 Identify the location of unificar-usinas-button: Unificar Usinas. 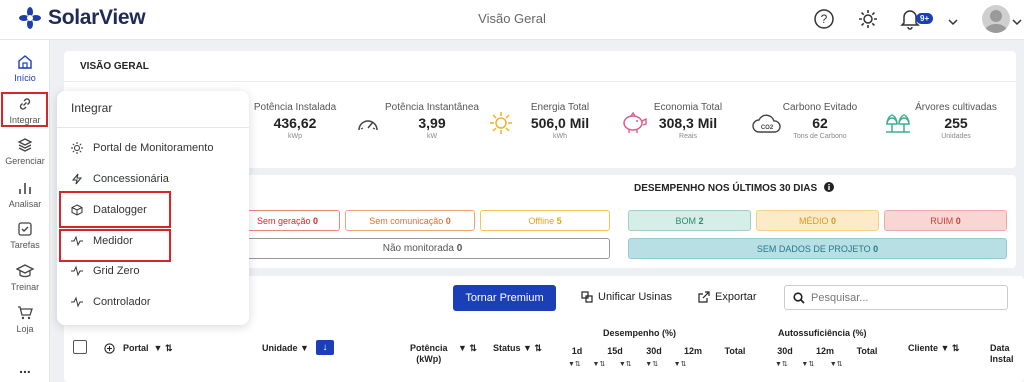
(626, 297).